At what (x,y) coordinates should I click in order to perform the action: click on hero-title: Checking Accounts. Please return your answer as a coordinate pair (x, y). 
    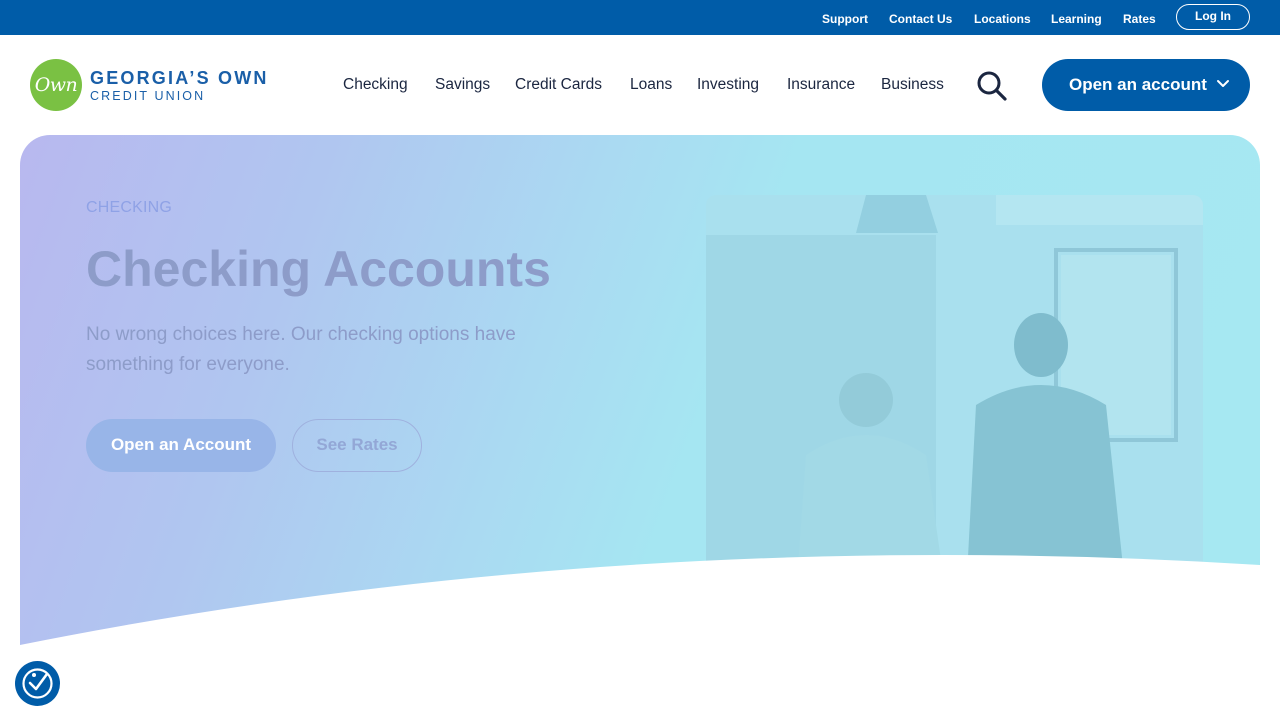
    Looking at the image, I should click on (318, 269).